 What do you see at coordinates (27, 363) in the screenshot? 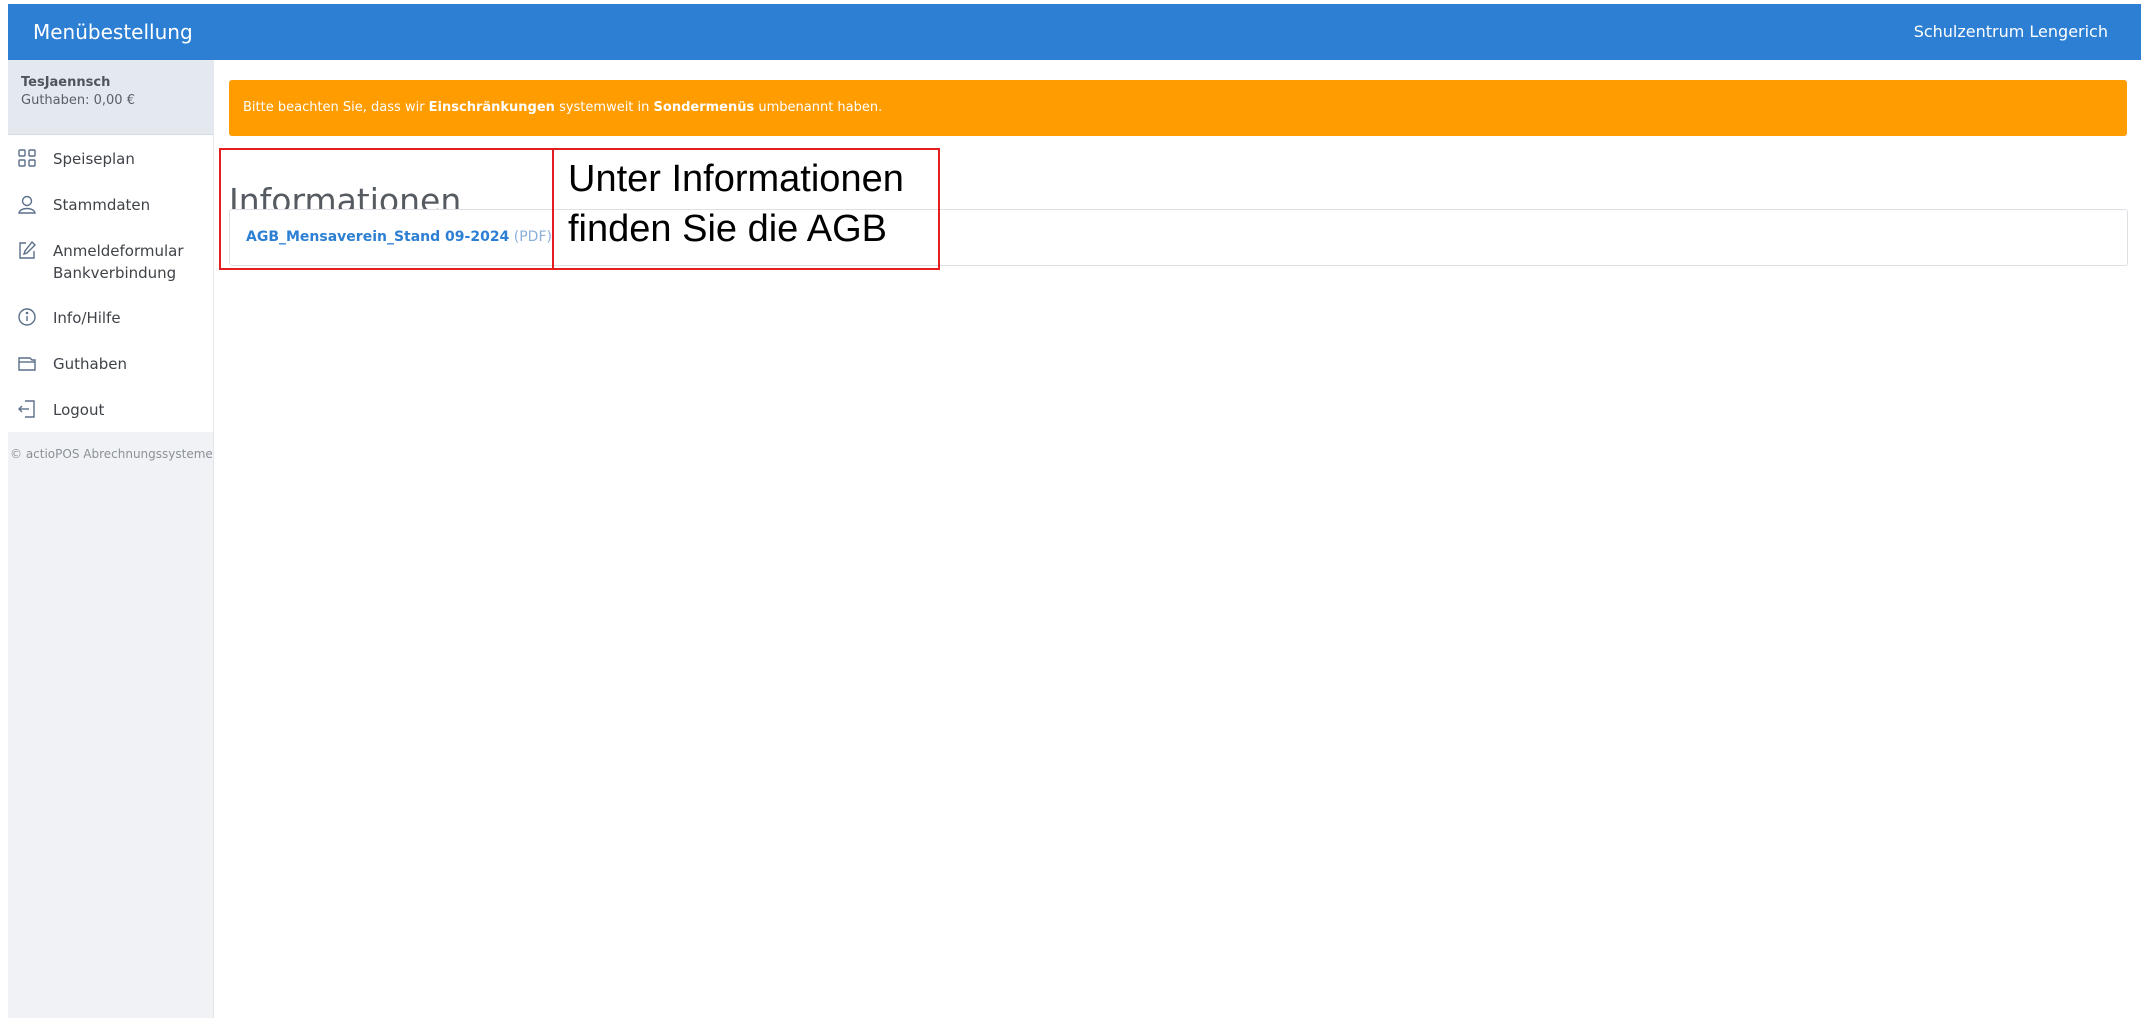
I see `wallet-icon` at bounding box center [27, 363].